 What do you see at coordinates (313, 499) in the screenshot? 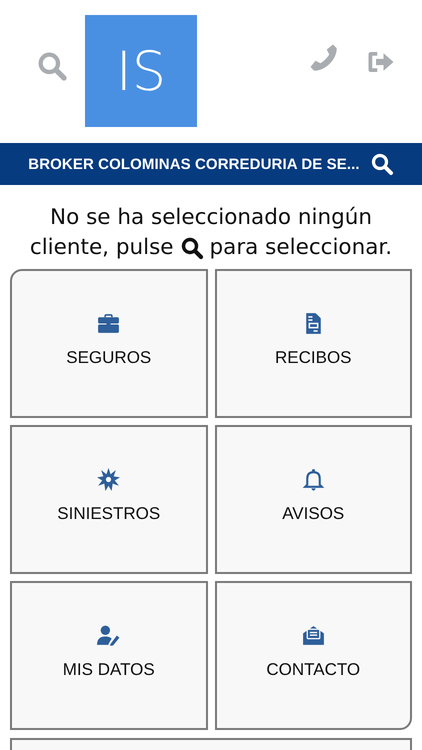
I see `menu-tile: AVISOS` at bounding box center [313, 499].